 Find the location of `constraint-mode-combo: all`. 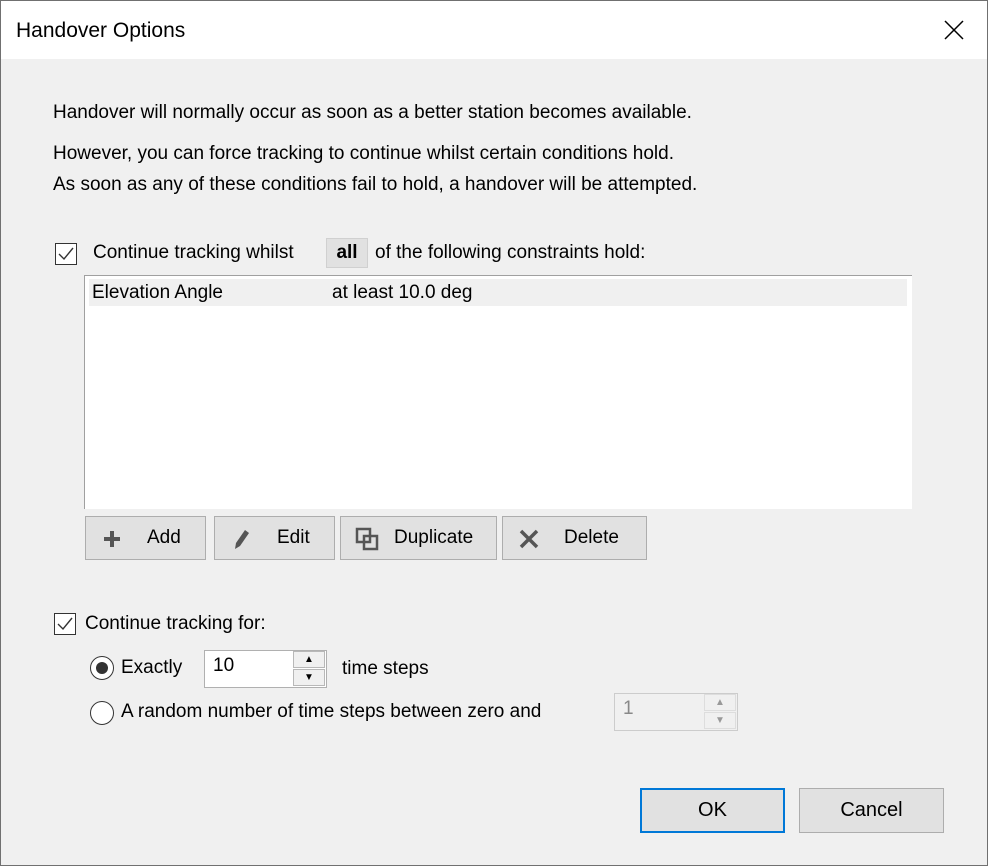

constraint-mode-combo: all is located at coordinates (347, 253).